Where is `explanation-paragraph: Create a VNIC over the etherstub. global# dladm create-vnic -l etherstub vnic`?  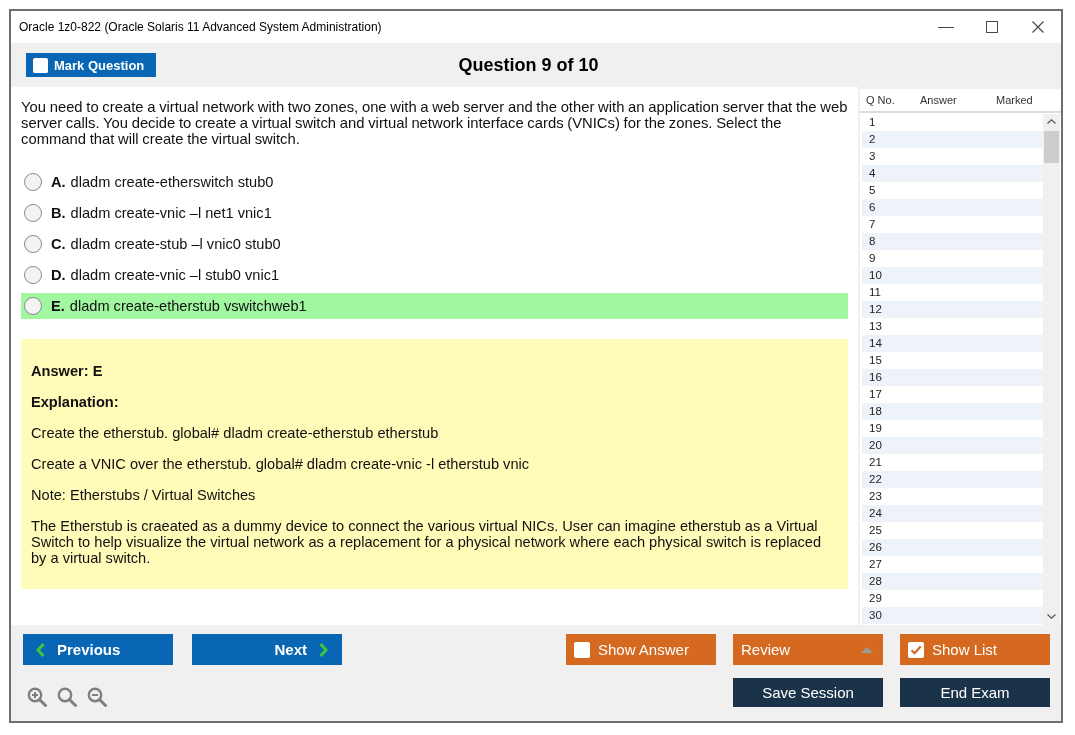
explanation-paragraph: Create a VNIC over the etherstub. global# dladm create-vnic -l etherstub vnic is located at coordinates (281, 464).